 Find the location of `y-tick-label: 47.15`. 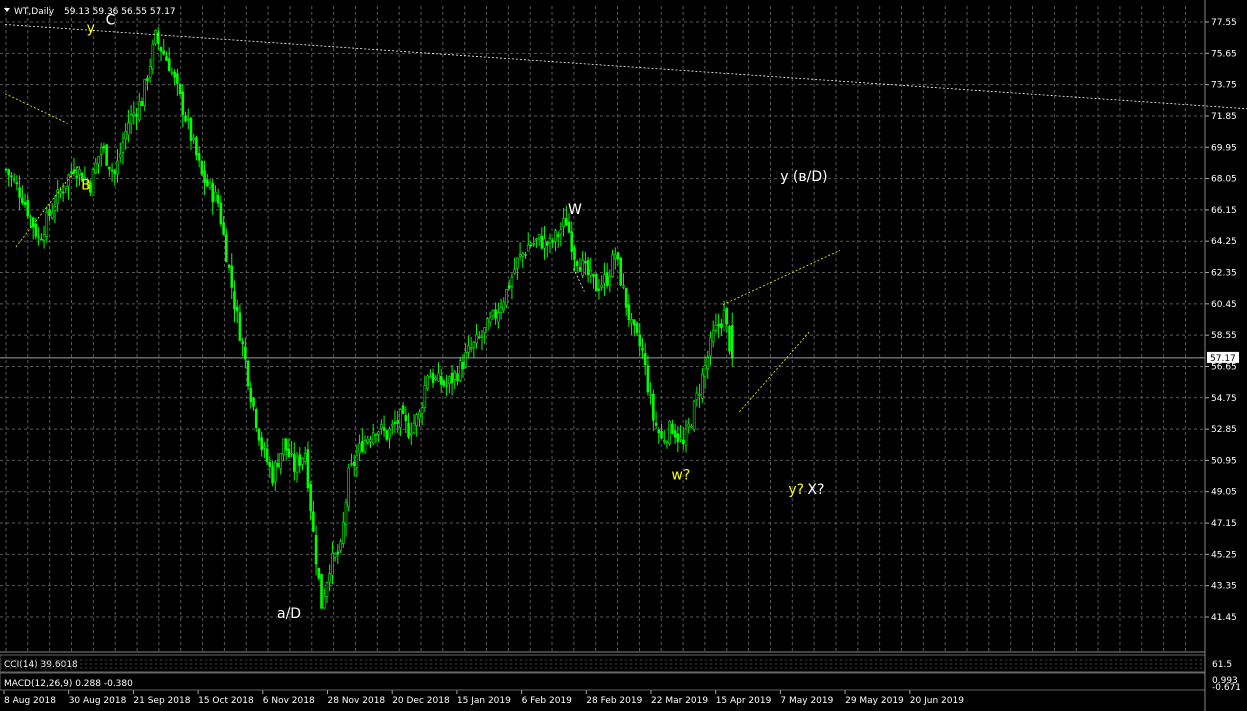

y-tick-label: 47.15 is located at coordinates (1224, 524).